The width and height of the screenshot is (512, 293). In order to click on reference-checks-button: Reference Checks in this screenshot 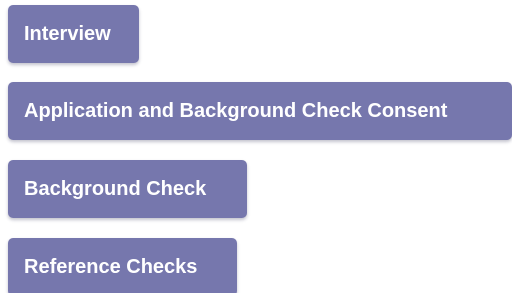, I will do `click(122, 265)`.